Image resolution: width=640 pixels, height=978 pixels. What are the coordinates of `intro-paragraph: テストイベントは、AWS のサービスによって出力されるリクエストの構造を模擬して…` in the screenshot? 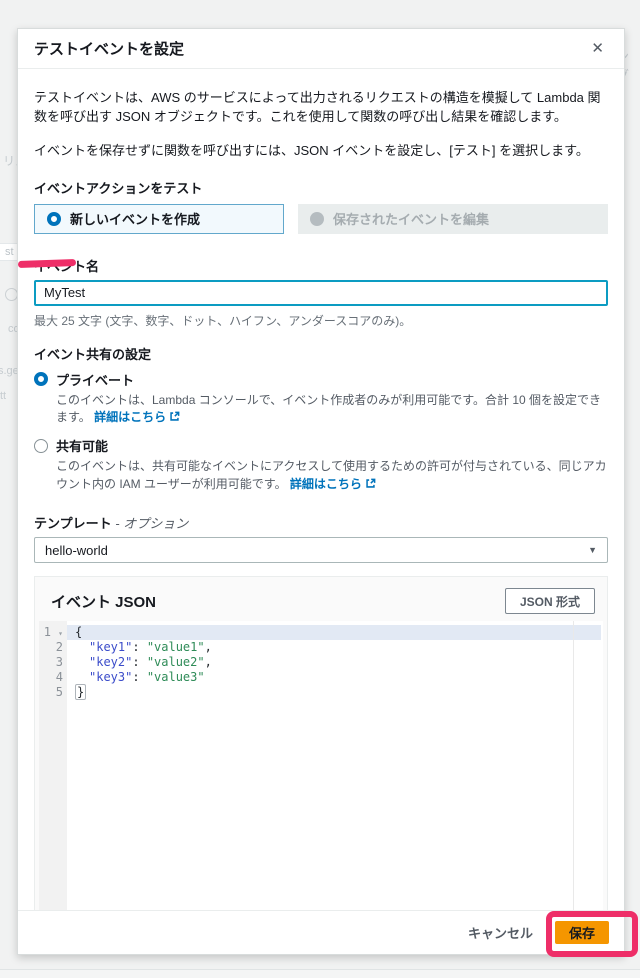 It's located at (317, 107).